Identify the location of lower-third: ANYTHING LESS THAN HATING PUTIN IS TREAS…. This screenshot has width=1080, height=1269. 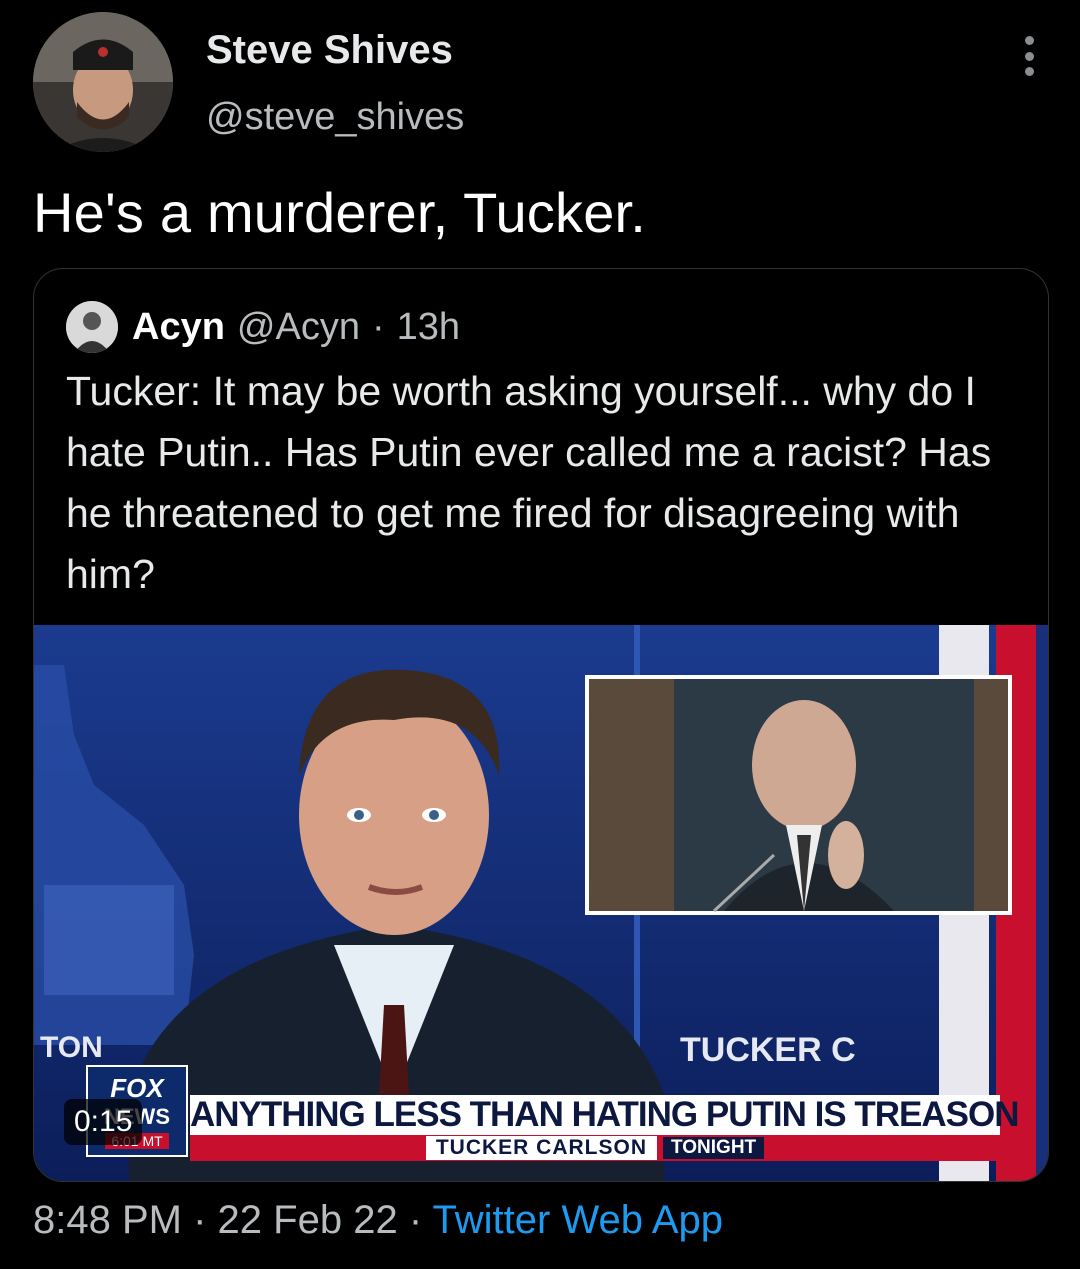
(605, 1128).